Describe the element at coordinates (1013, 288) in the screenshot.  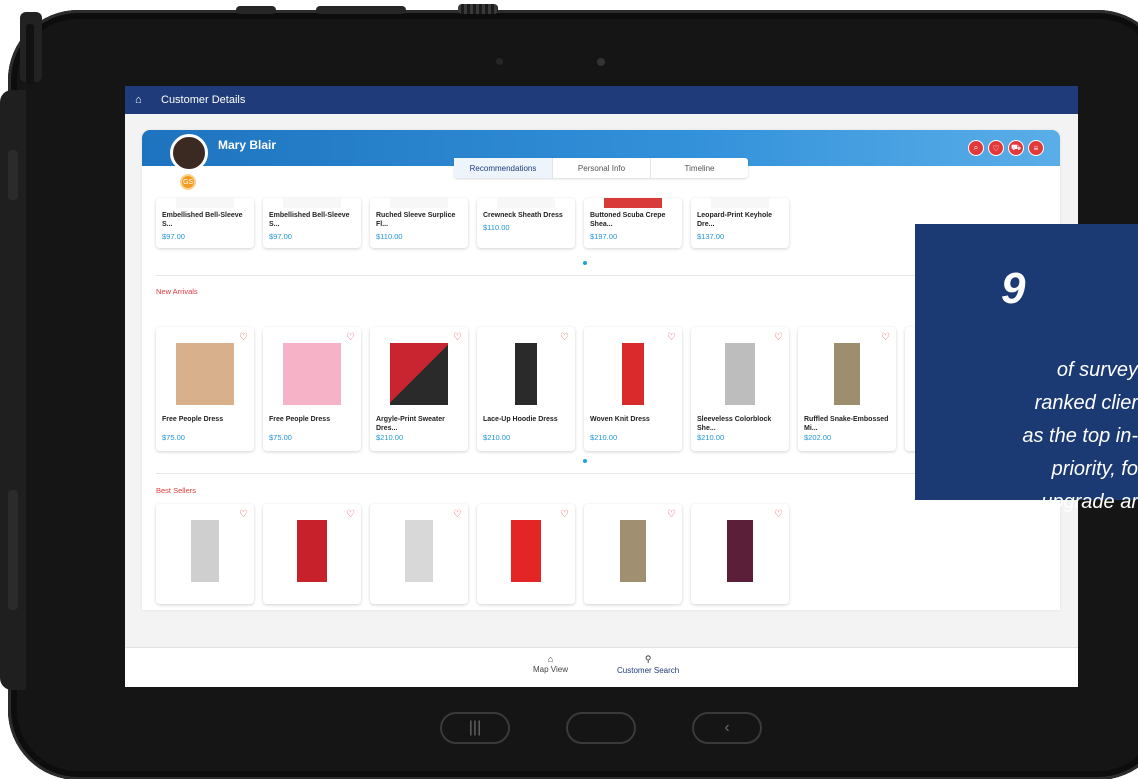
I see `stat-number: 9` at that location.